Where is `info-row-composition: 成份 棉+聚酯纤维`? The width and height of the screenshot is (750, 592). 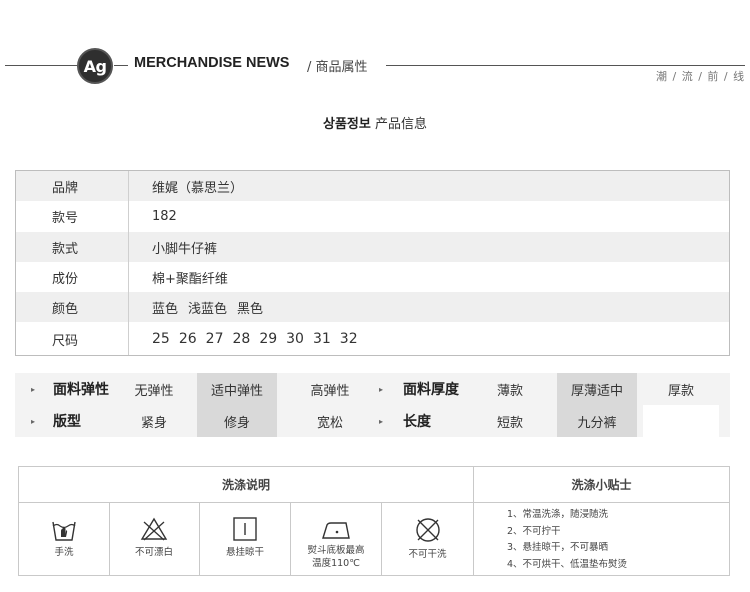 info-row-composition: 成份 棉+聚酯纤维 is located at coordinates (372, 277).